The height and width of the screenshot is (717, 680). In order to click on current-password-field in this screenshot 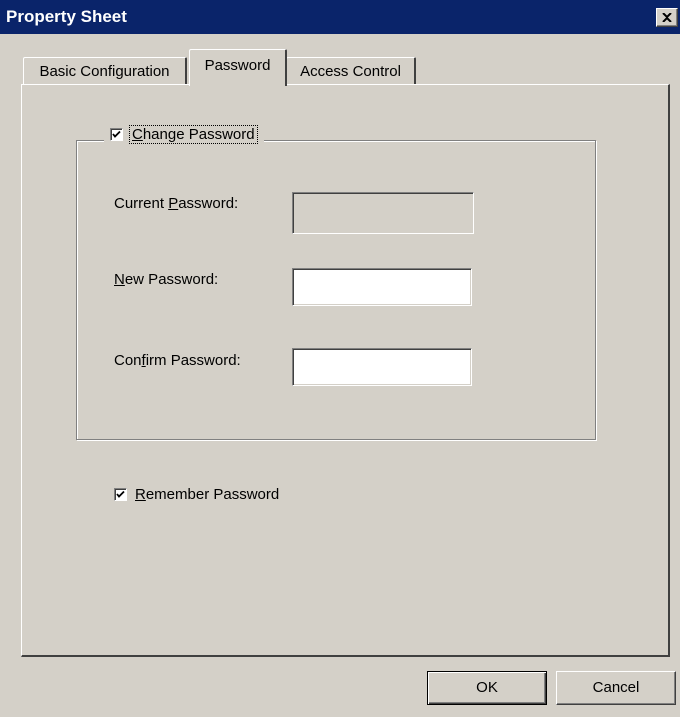, I will do `click(383, 213)`.